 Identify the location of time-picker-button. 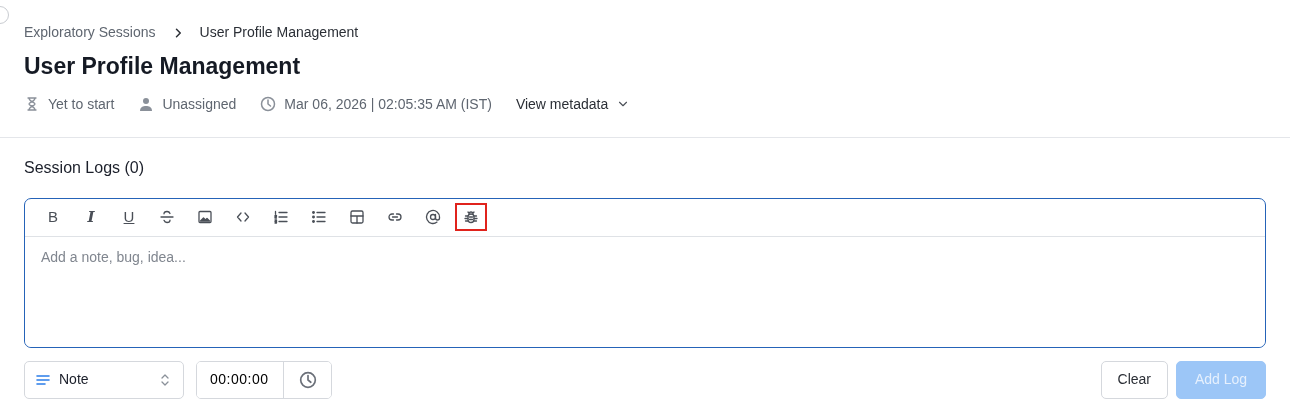
(307, 379).